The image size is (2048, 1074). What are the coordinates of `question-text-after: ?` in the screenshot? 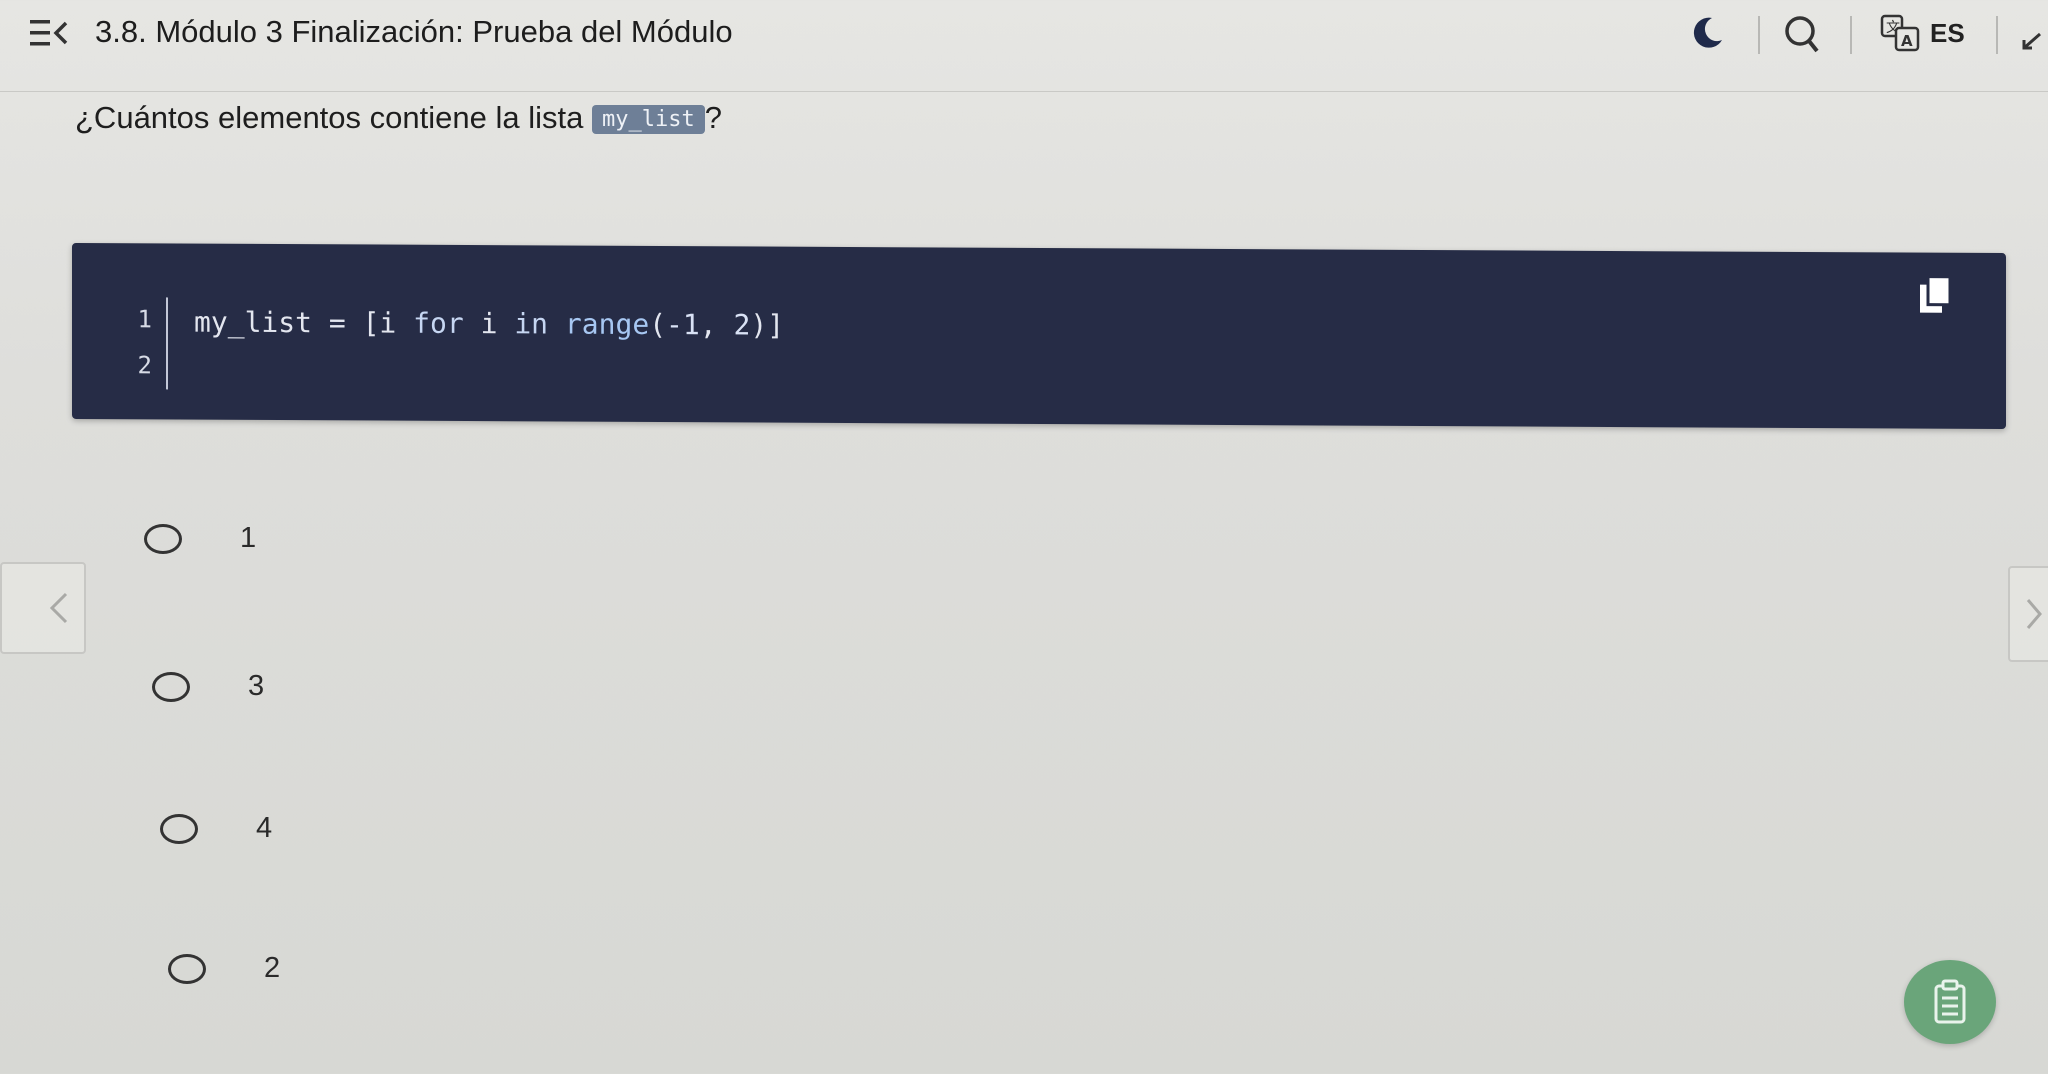 It's located at (713, 117).